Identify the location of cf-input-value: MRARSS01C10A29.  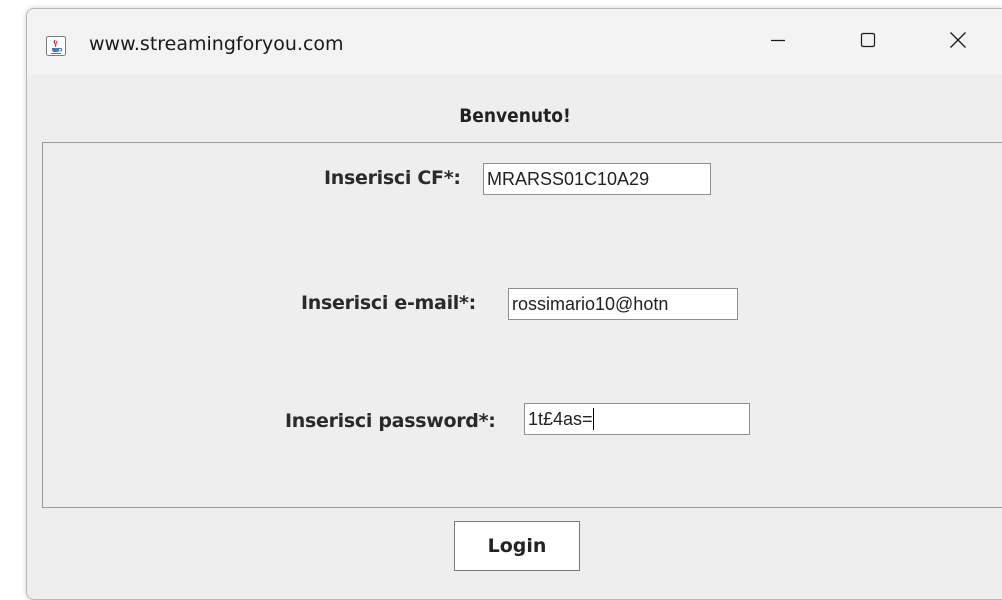
(568, 179).